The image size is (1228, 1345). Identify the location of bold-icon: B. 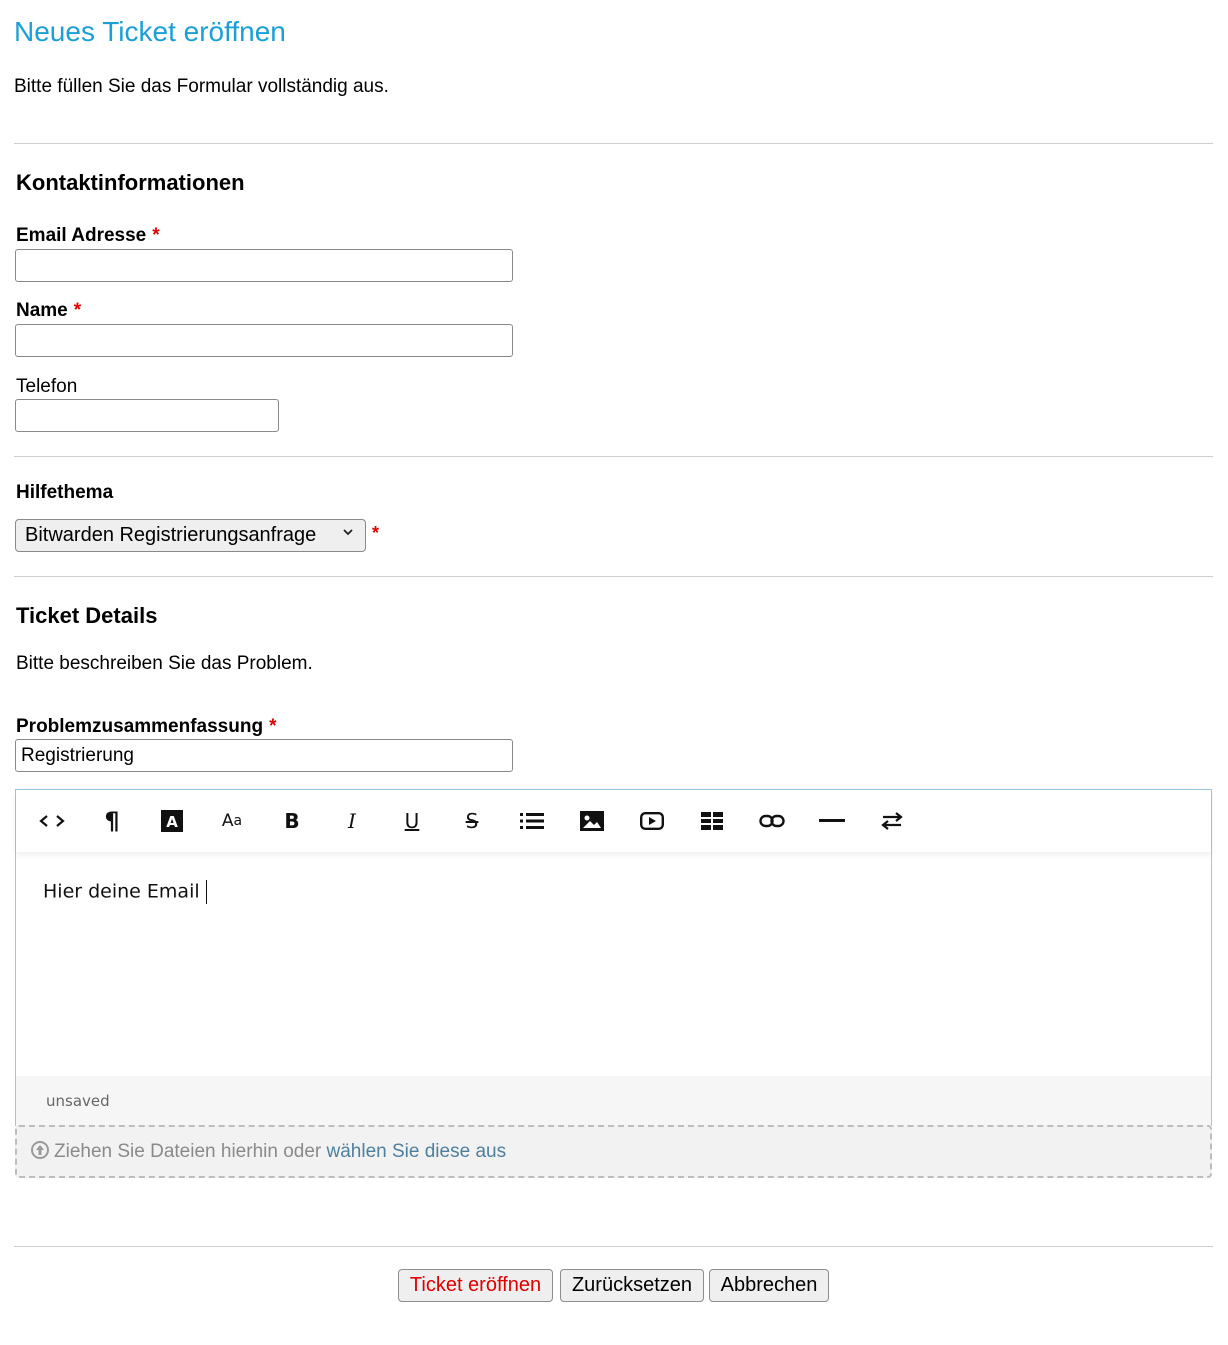
(292, 821).